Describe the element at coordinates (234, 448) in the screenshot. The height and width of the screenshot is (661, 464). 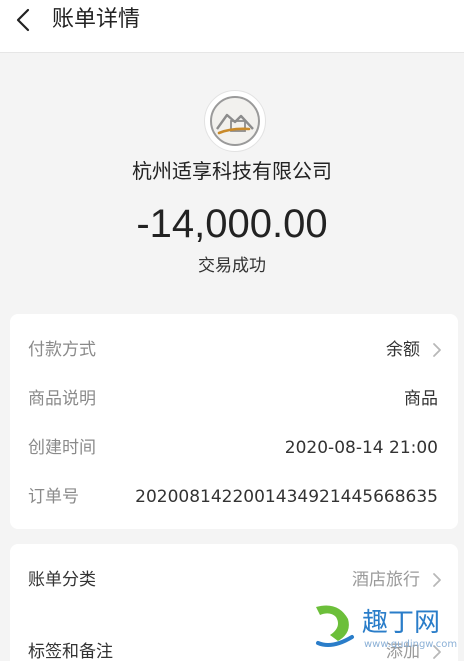
I see `row-created-time: 创建时间 2020-08-14 21:00` at that location.